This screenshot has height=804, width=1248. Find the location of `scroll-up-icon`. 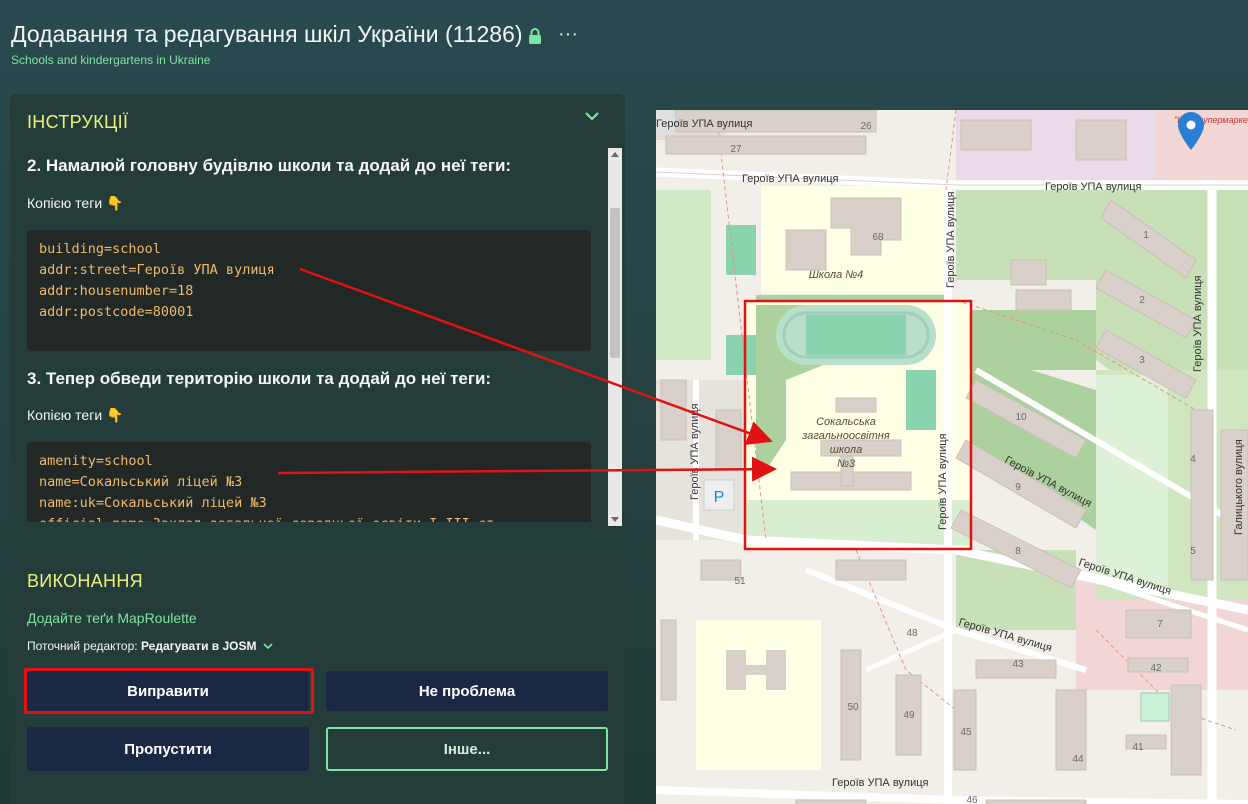

scroll-up-icon is located at coordinates (615, 154).